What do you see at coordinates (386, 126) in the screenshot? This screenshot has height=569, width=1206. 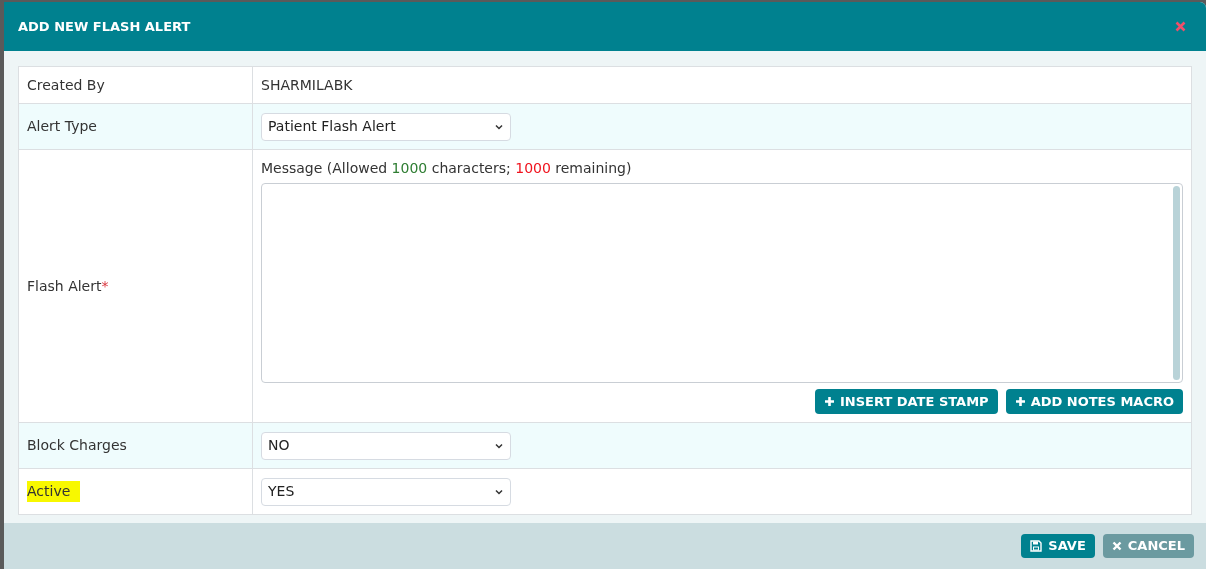 I see `dropdown-select: Patient Flash Alert` at bounding box center [386, 126].